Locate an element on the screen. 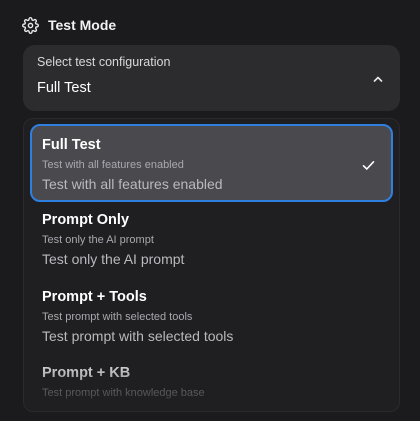 This screenshot has height=421, width=420. option-description: Test with all features enabled is located at coordinates (132, 184).